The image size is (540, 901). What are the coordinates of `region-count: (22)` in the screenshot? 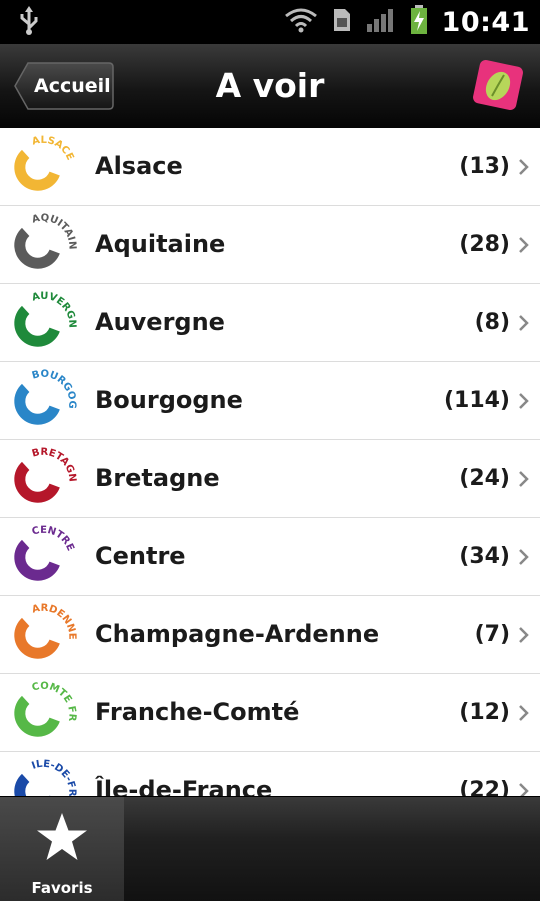 It's located at (484, 787).